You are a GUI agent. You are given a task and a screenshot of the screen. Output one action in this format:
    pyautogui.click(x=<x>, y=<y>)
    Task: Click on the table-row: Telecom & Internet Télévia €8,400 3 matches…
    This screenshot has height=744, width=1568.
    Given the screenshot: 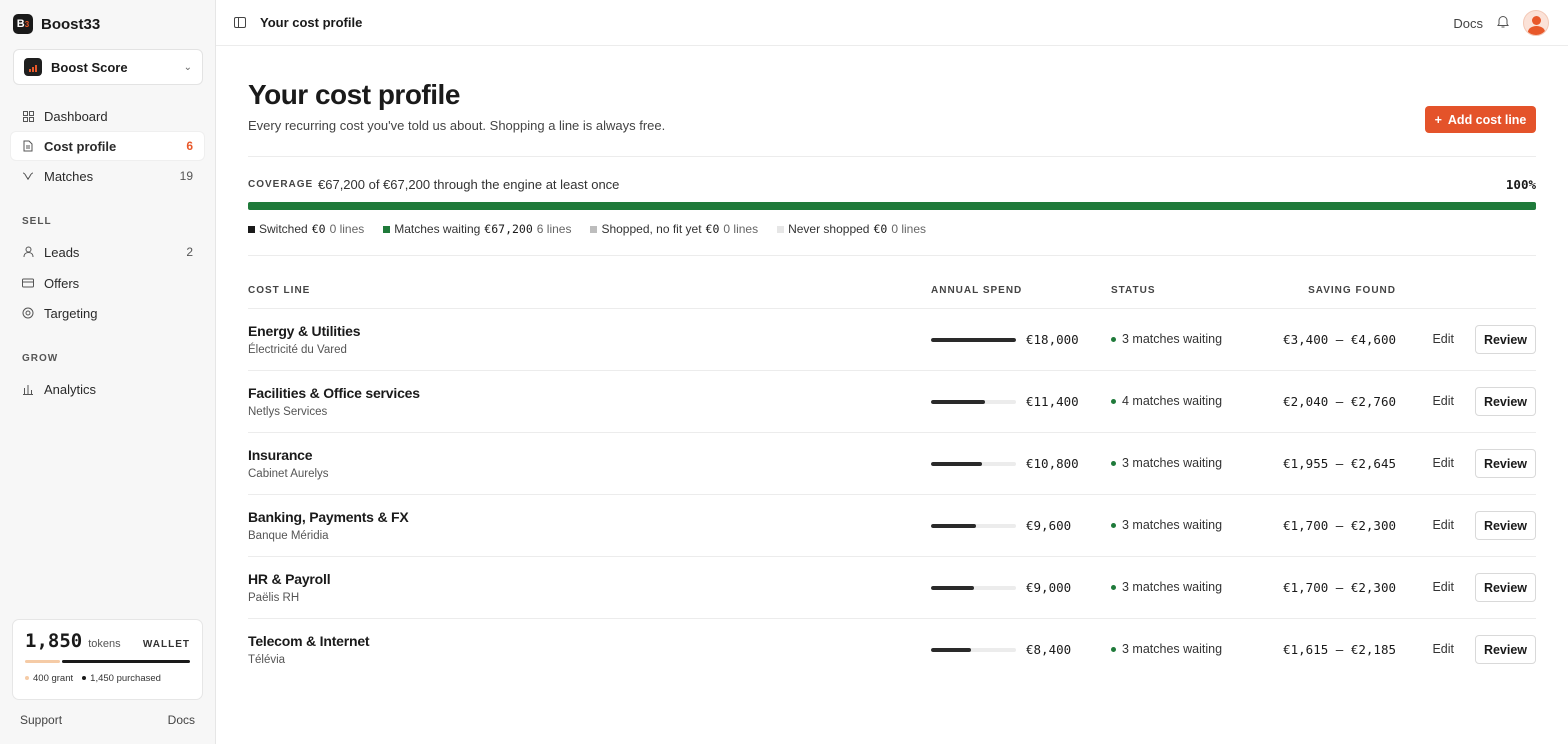 What is the action you would take?
    pyautogui.click(x=892, y=649)
    